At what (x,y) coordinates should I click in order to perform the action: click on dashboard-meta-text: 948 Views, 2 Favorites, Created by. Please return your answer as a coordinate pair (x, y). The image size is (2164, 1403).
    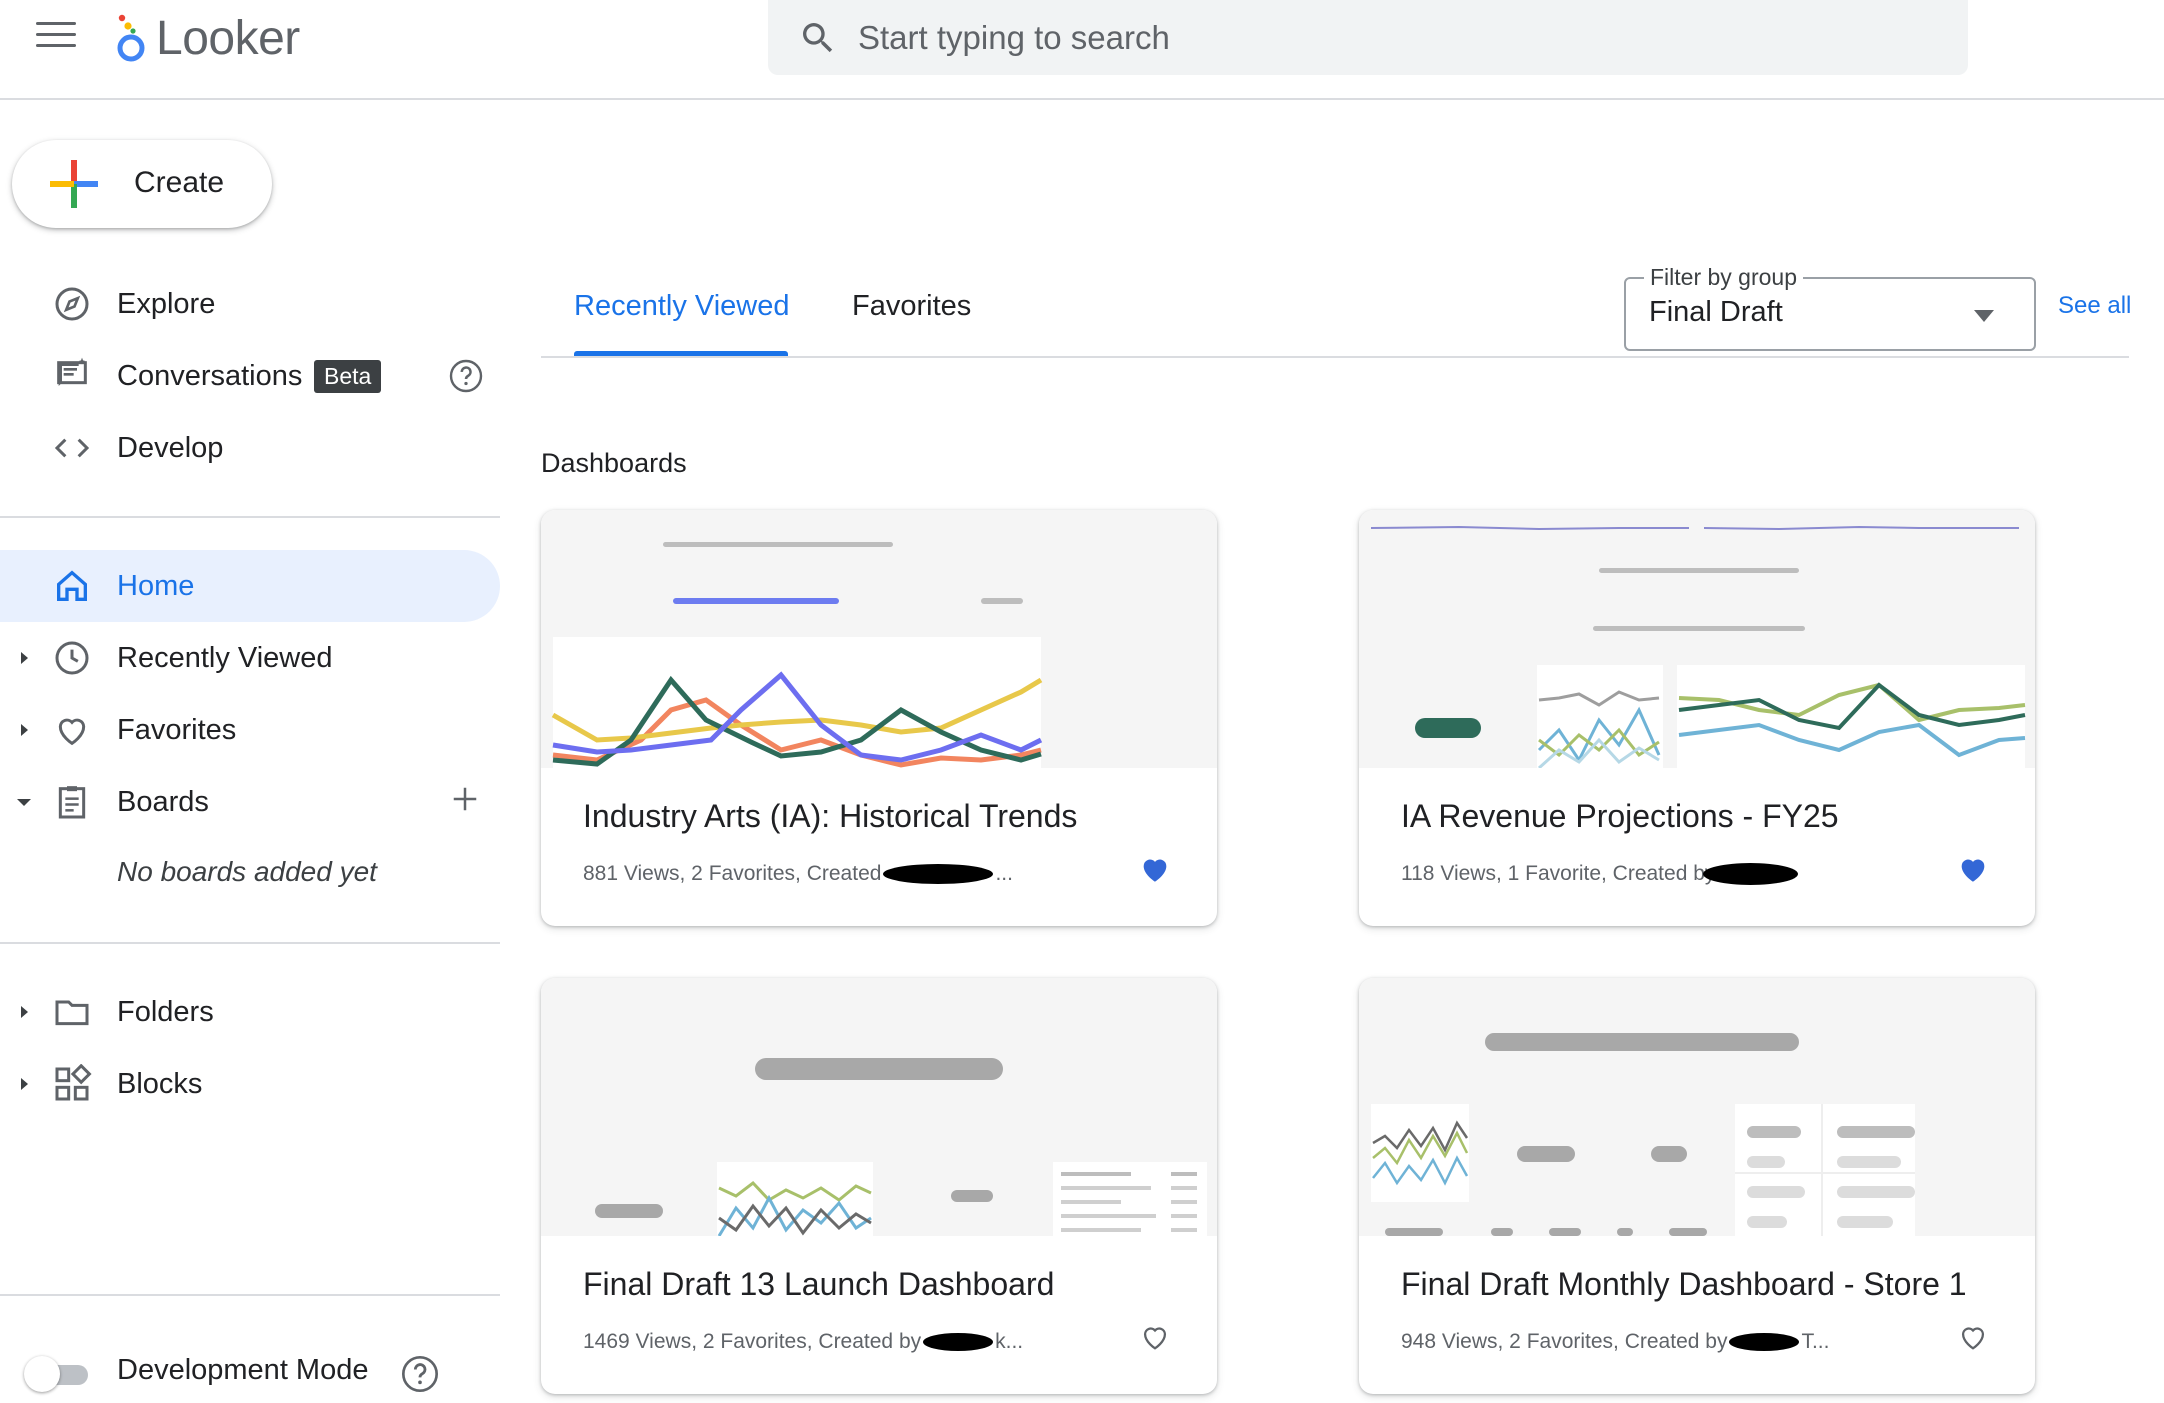
    Looking at the image, I should click on (1564, 1341).